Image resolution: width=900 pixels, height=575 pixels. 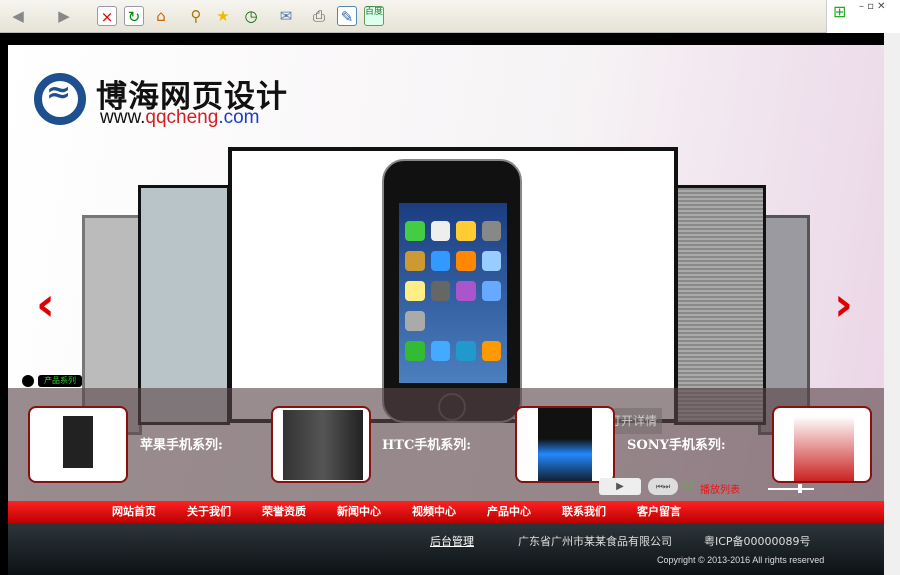 What do you see at coordinates (565, 444) in the screenshot?
I see `thumb-sony` at bounding box center [565, 444].